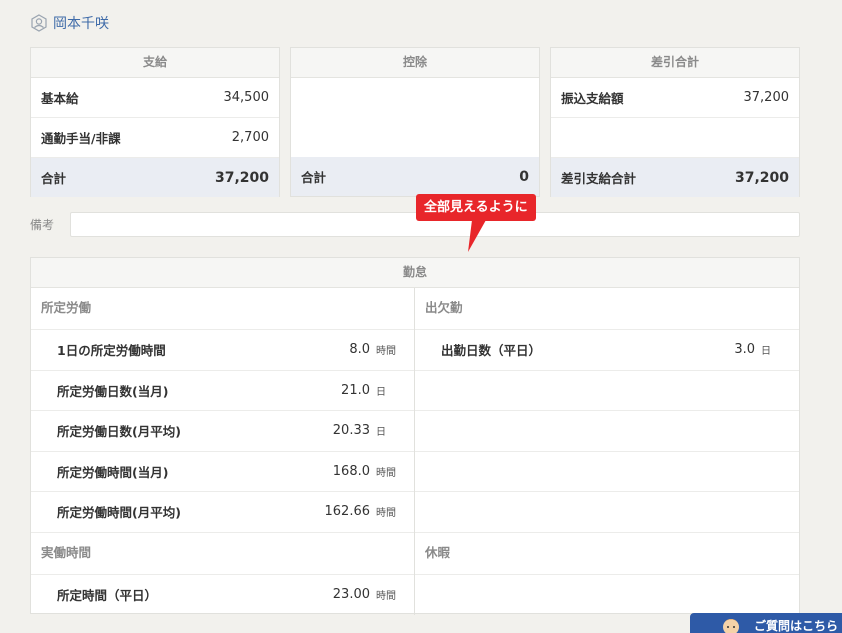 The width and height of the screenshot is (842, 633). I want to click on attendance-row: 出勤日数（平日） 3.0 日, so click(607, 350).